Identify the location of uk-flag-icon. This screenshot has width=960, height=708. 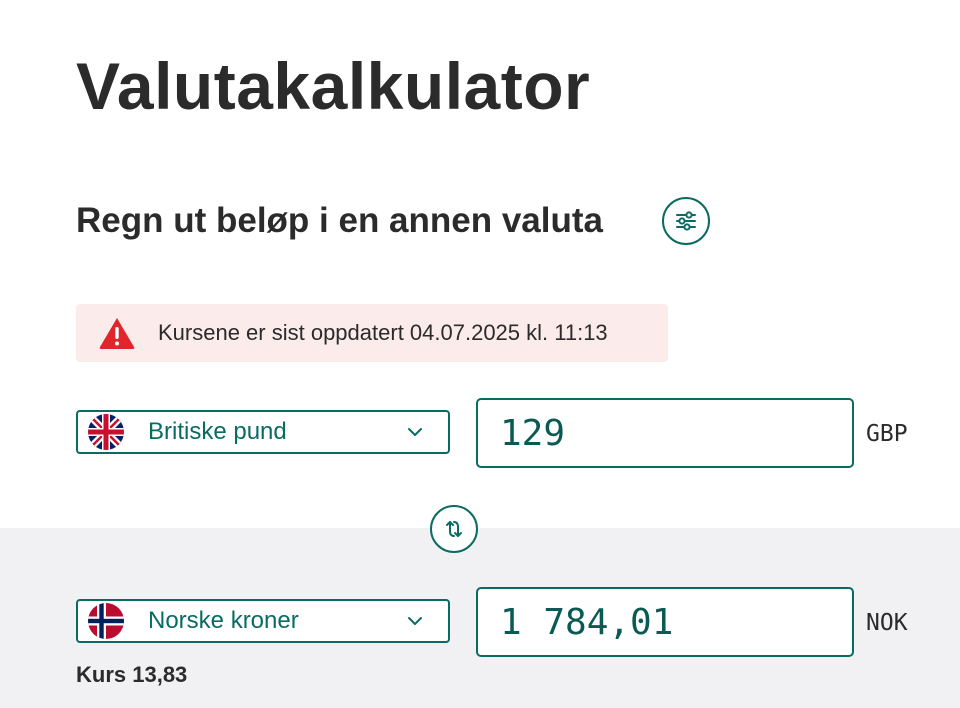
(106, 432).